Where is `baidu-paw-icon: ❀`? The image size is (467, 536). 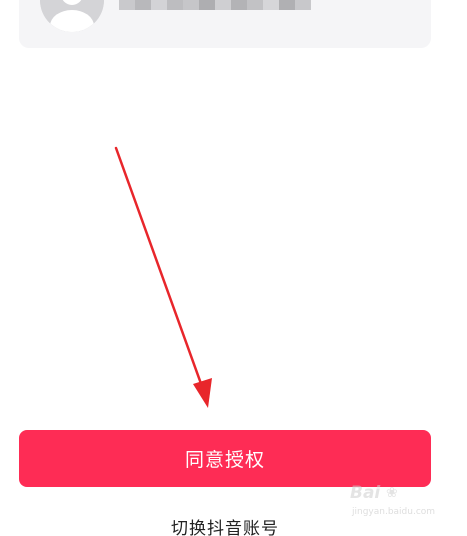 baidu-paw-icon: ❀ is located at coordinates (392, 493).